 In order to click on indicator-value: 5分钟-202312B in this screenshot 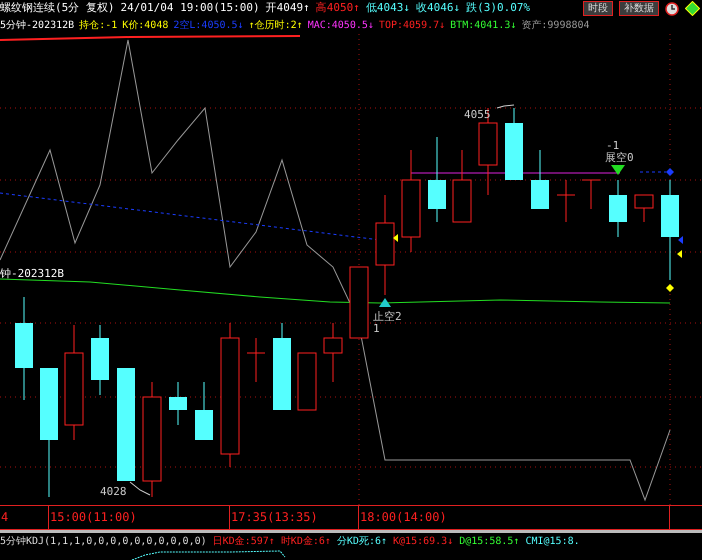, I will do `click(37, 25)`.